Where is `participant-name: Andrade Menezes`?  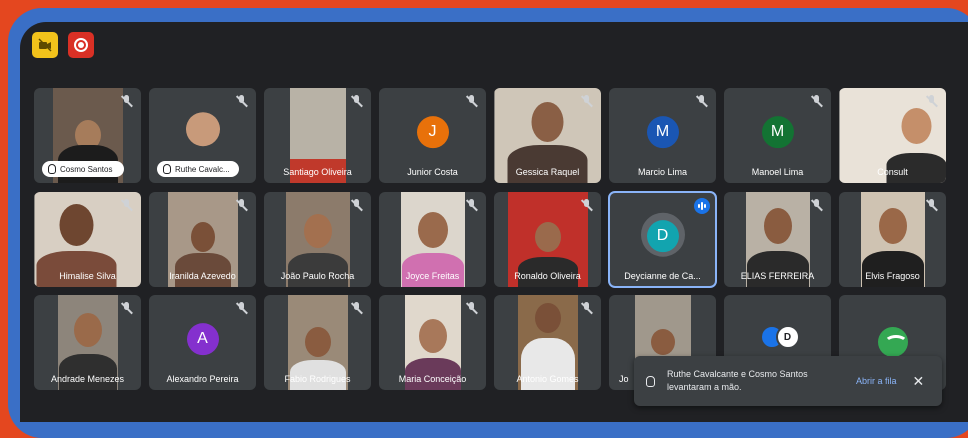
participant-name: Andrade Menezes is located at coordinates (87, 379).